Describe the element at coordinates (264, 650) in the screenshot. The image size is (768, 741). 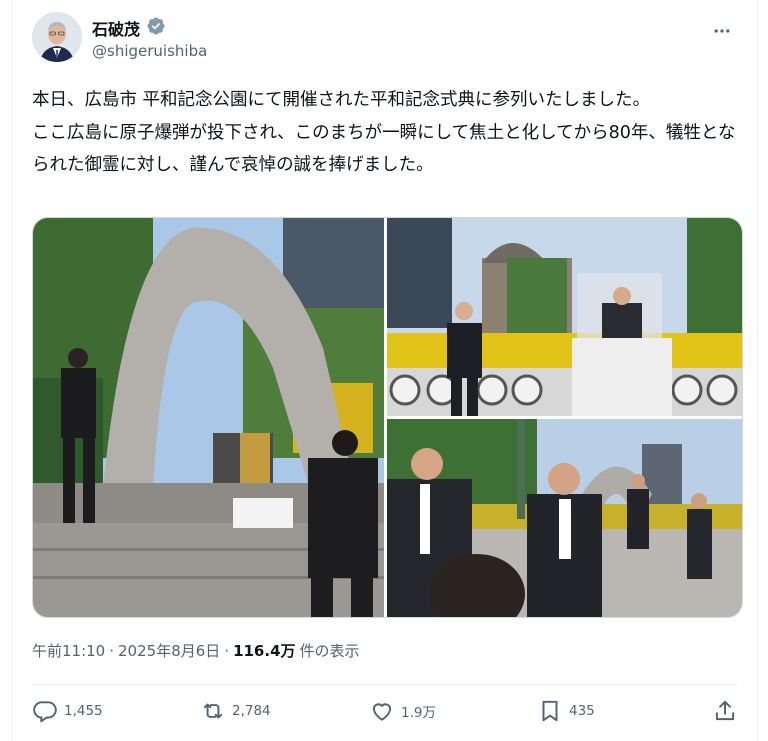
I see `view-count: 116.4万` at that location.